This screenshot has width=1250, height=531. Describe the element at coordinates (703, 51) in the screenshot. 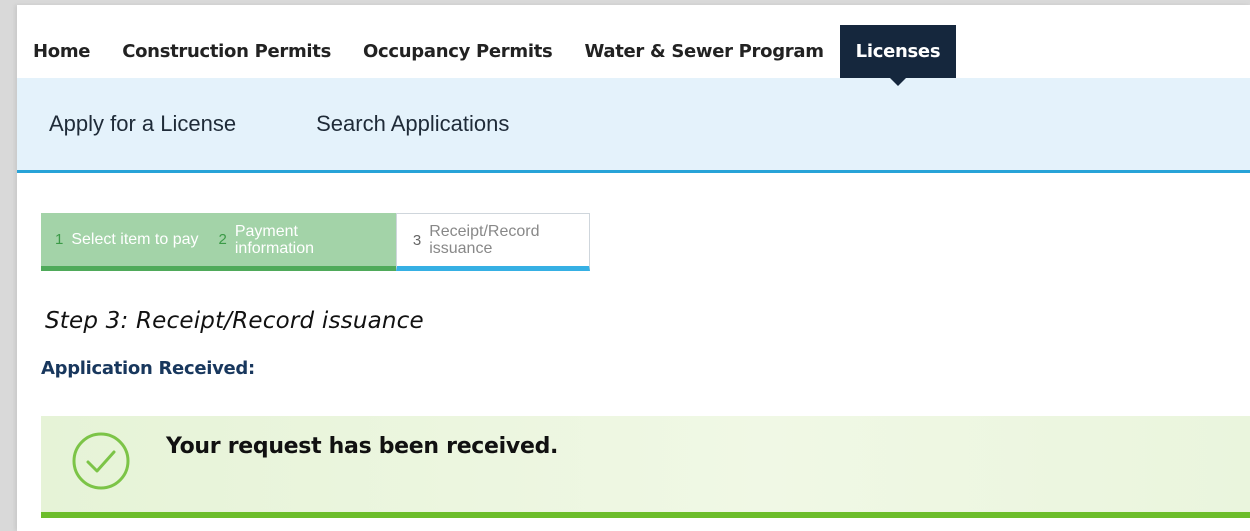

I see `tab-water-sewer-program: Water & Sewer Program` at that location.